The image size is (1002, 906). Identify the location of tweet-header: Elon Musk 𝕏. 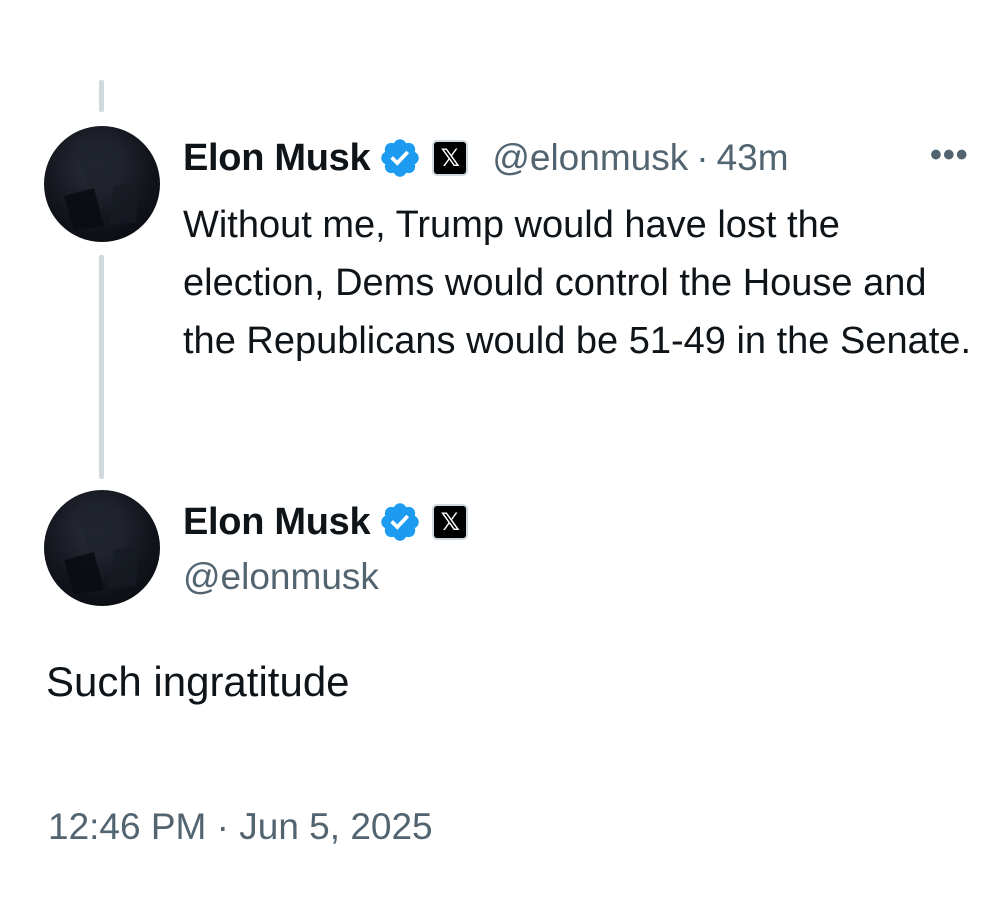
(326, 522).